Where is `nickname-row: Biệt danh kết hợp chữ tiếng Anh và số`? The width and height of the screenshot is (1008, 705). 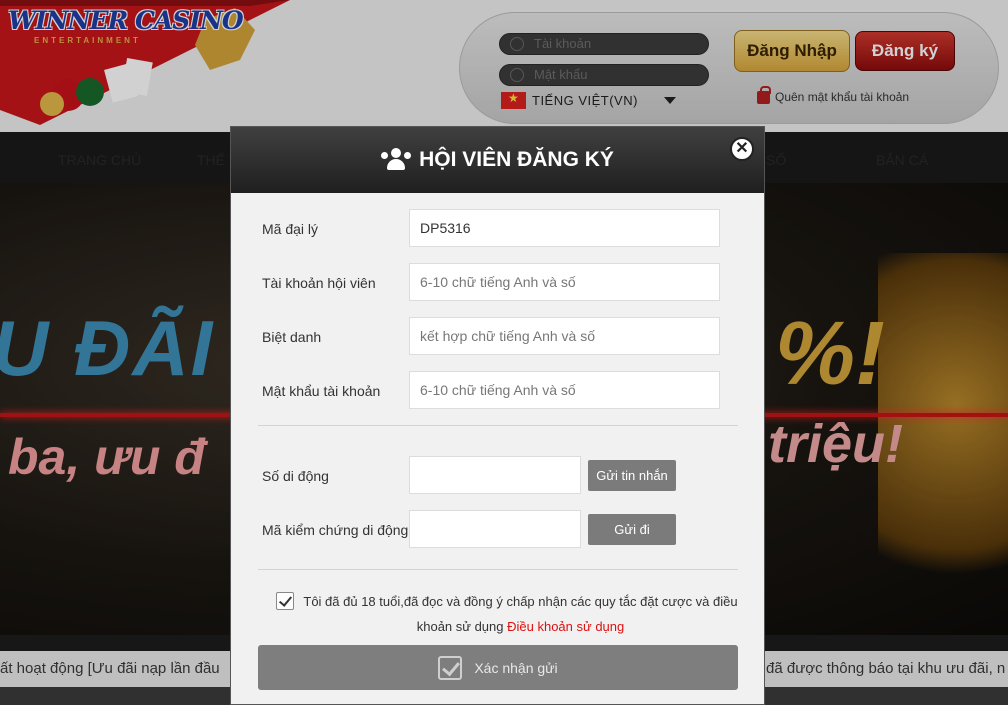
nickname-row: Biệt danh kết hợp chữ tiếng Anh và số is located at coordinates (497, 337).